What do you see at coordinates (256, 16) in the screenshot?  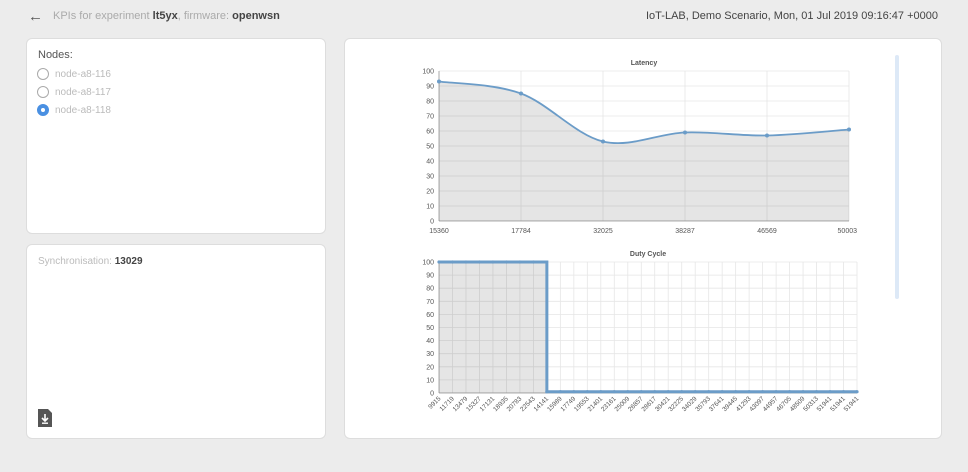 I see `firmware-name: openwsn` at bounding box center [256, 16].